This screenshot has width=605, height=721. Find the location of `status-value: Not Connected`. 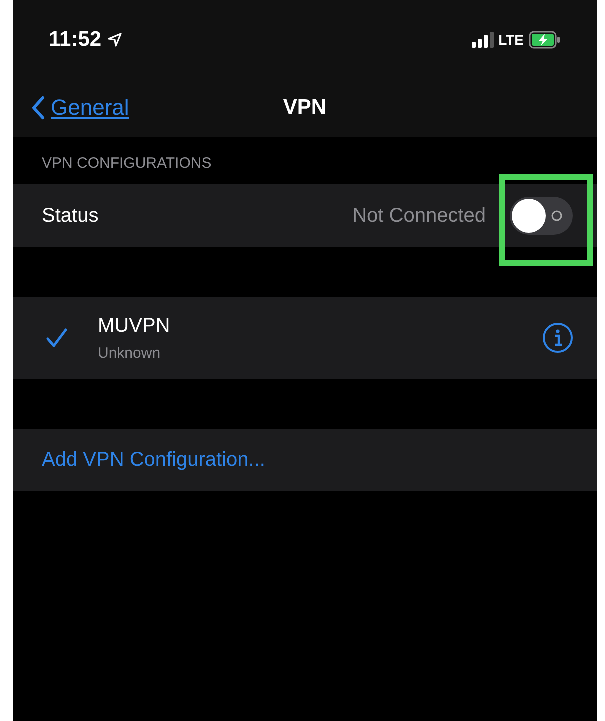

status-value: Not Connected is located at coordinates (419, 216).